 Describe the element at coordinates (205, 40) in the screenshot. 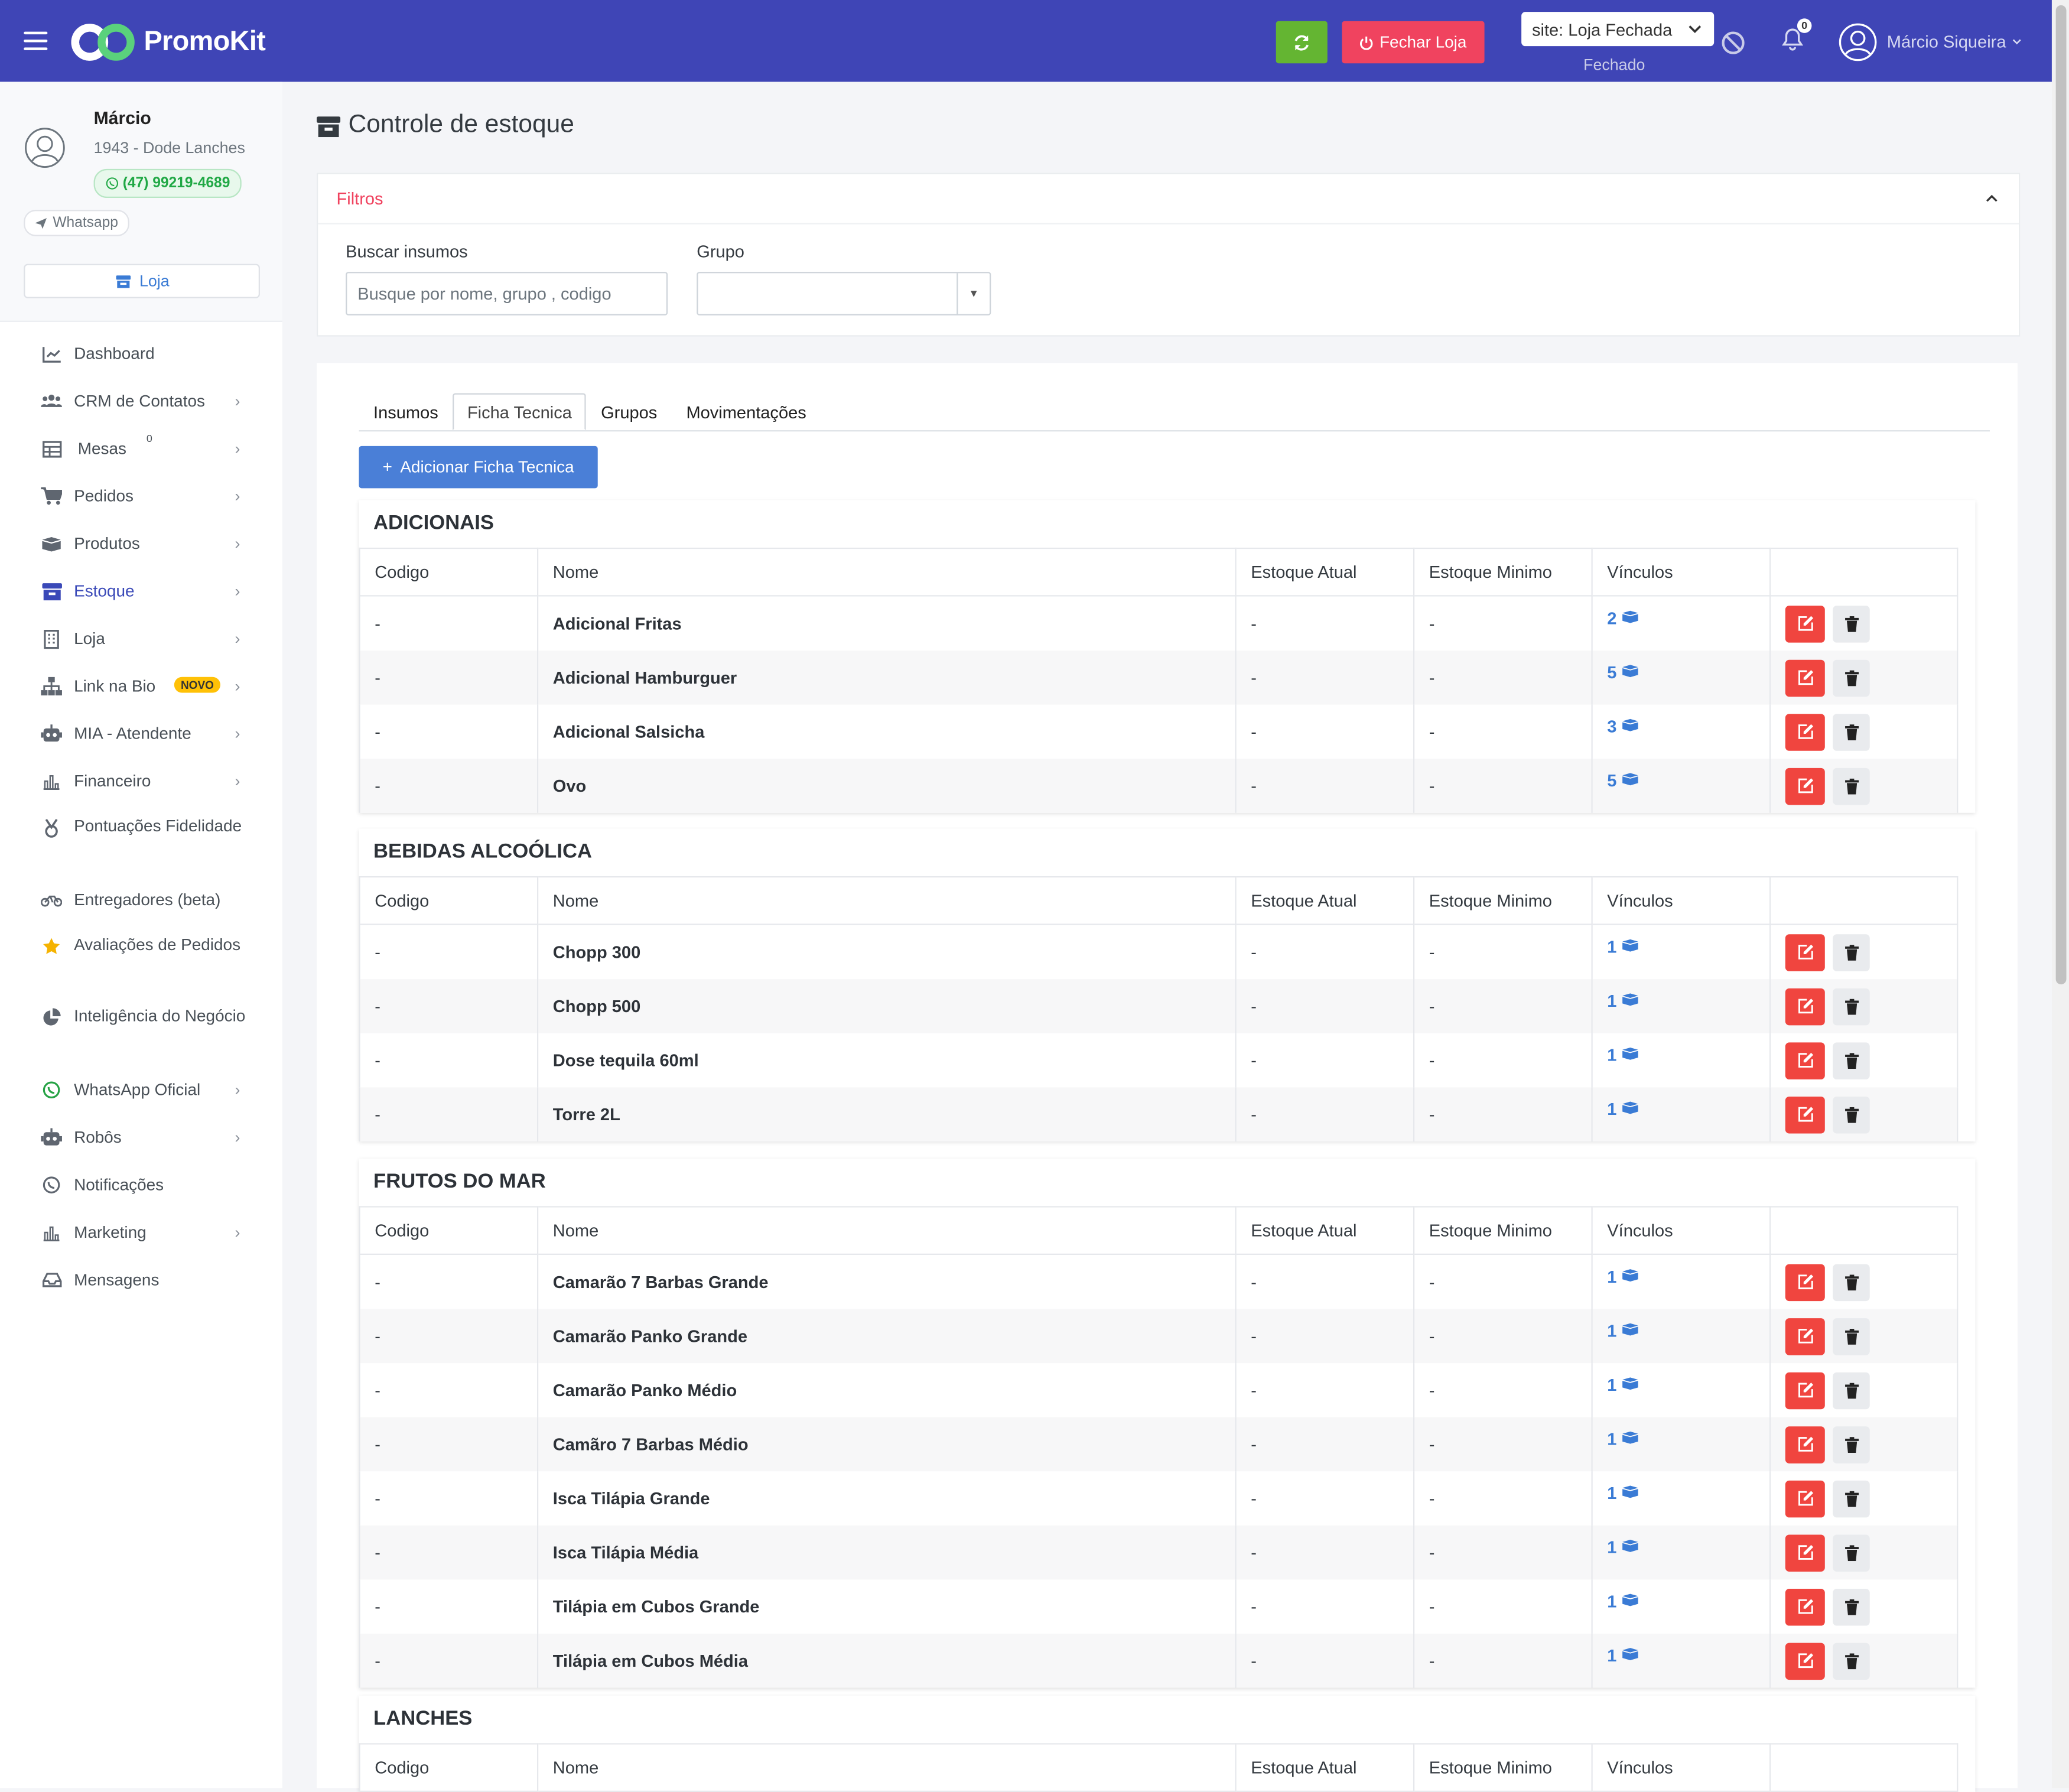

I see `brand-name: PromoKit` at that location.